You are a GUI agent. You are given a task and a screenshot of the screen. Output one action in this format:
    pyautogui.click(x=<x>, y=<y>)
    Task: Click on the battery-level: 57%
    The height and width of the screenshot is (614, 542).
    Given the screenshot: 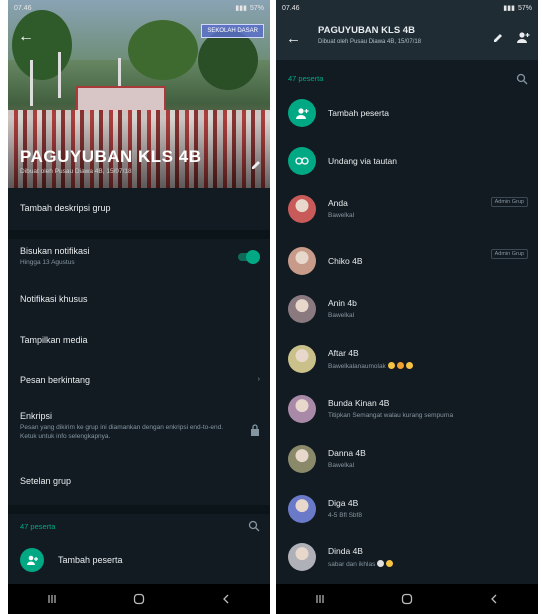 What is the action you would take?
    pyautogui.click(x=524, y=8)
    